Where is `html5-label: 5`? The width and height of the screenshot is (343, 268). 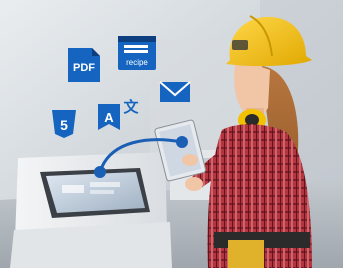 html5-label: 5 is located at coordinates (64, 125).